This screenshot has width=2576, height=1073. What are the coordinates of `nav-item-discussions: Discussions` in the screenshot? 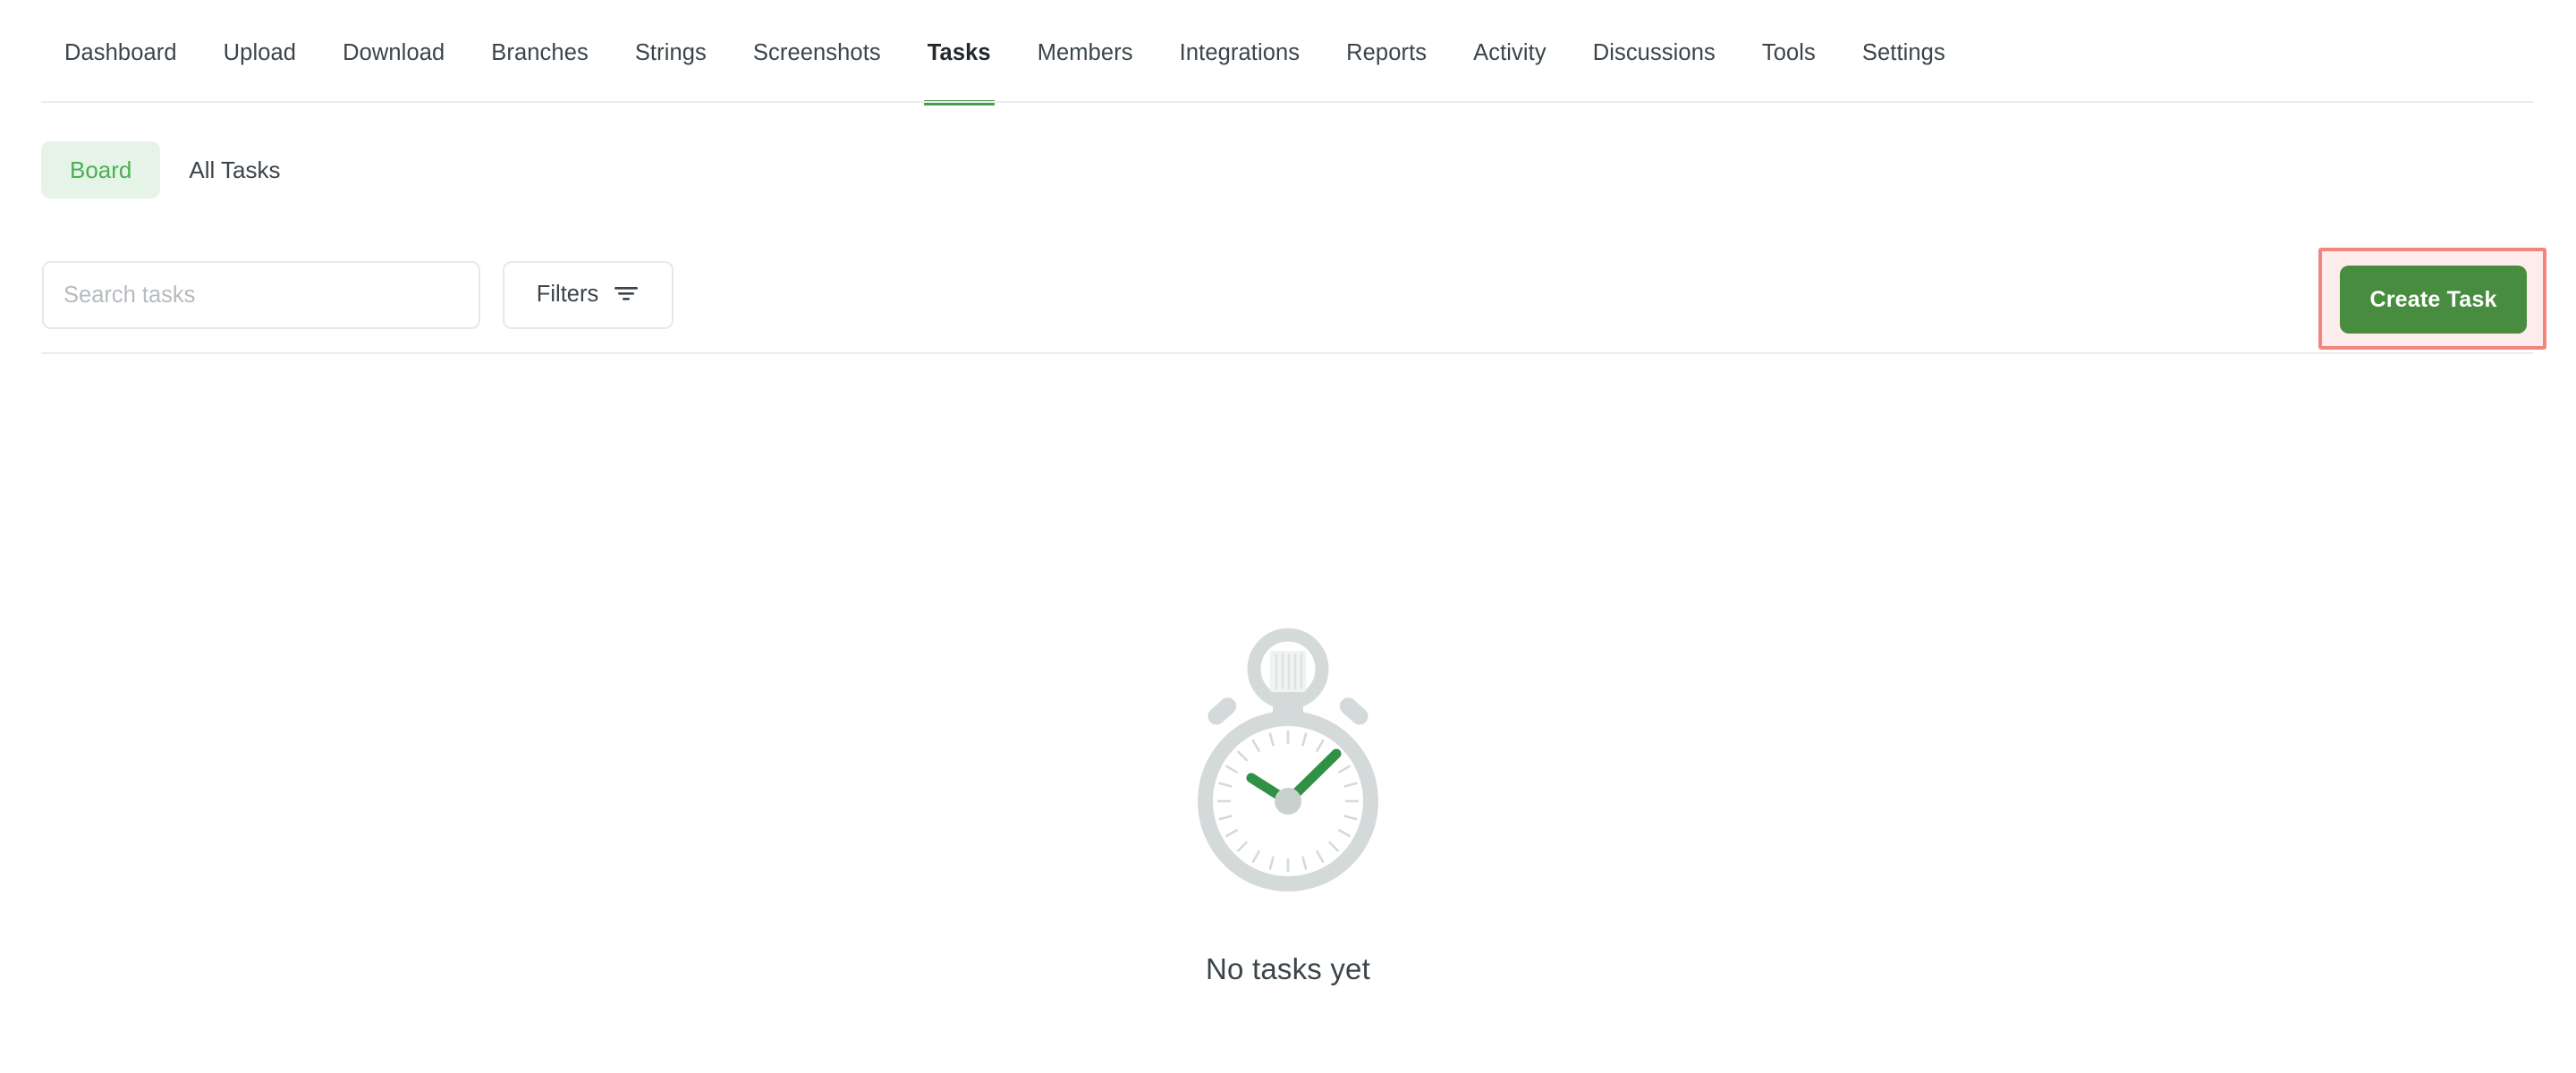 It's located at (1654, 53).